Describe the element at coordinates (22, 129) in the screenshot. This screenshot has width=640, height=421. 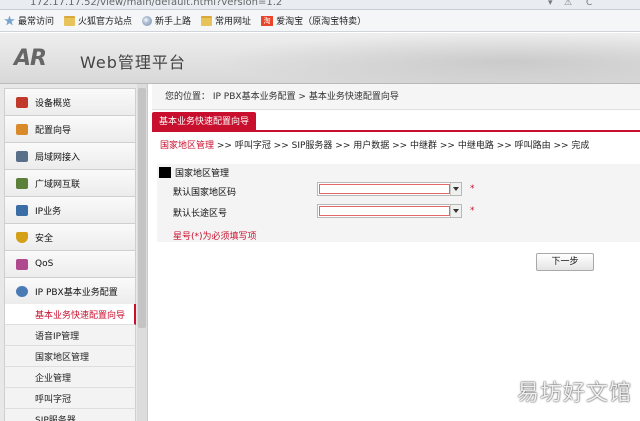
I see `wizard-icon` at that location.